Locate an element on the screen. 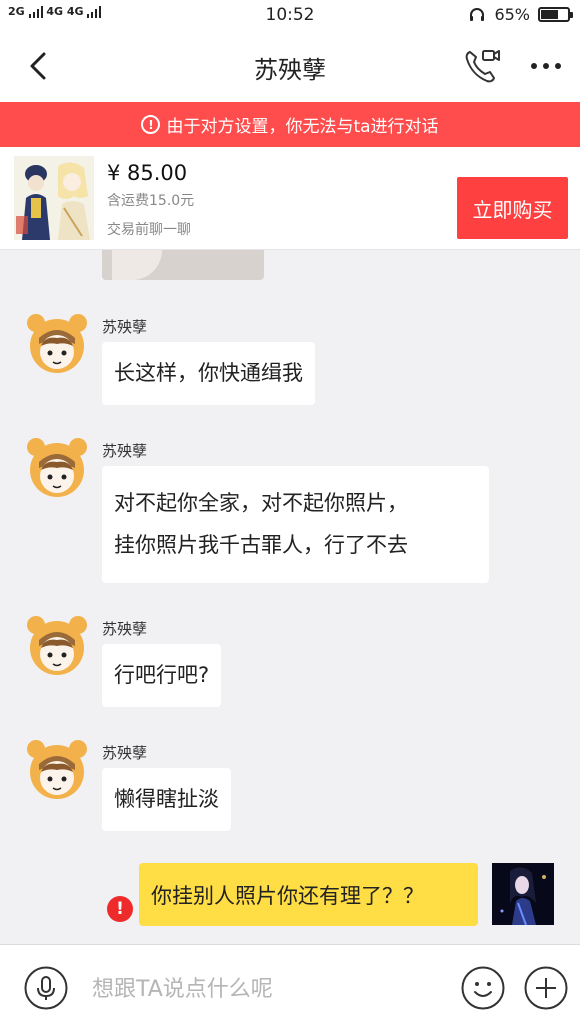 Image resolution: width=580 pixels, height=1031 pixels. product-thumbnail is located at coordinates (54, 198).